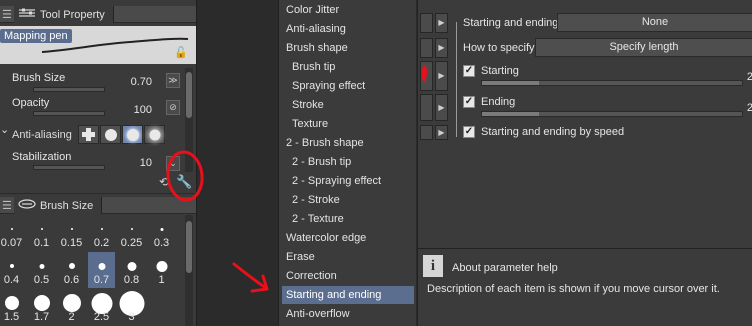 The height and width of the screenshot is (326, 752). What do you see at coordinates (749, 77) in the screenshot?
I see `starting-value: 2` at bounding box center [749, 77].